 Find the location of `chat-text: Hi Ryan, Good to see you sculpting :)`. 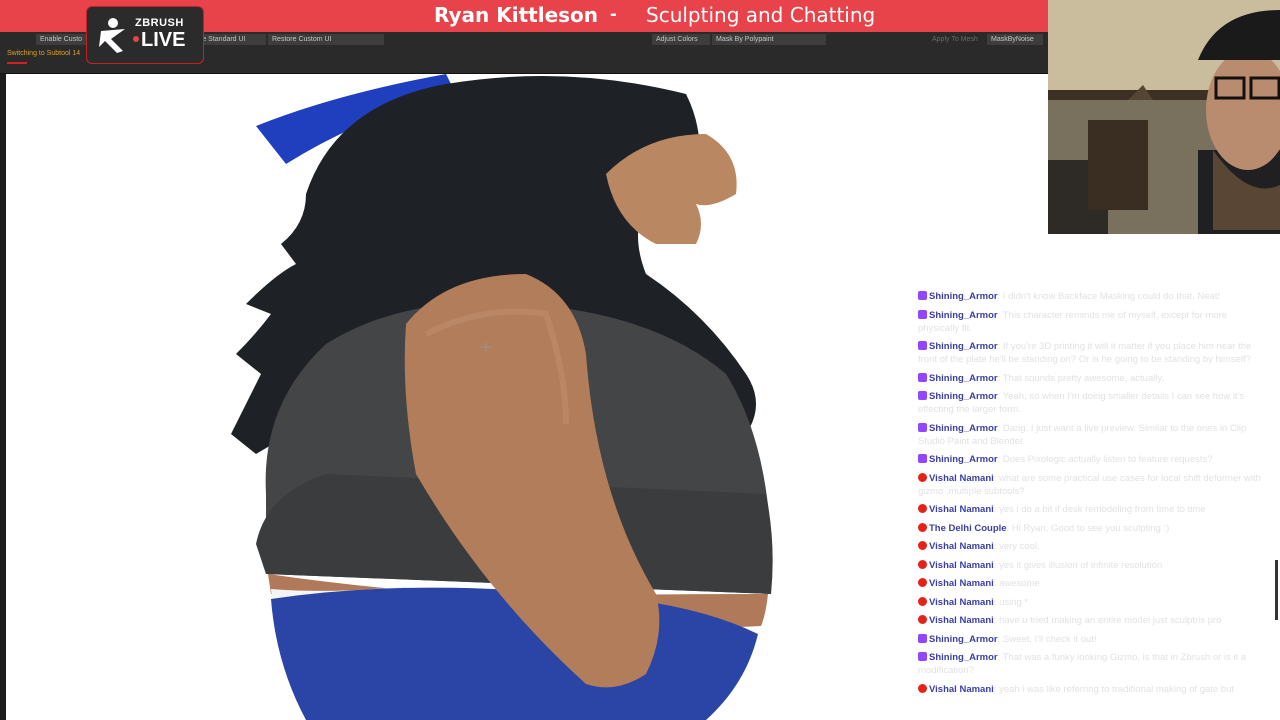

chat-text: Hi Ryan, Good to see you sculpting :) is located at coordinates (1090, 528).